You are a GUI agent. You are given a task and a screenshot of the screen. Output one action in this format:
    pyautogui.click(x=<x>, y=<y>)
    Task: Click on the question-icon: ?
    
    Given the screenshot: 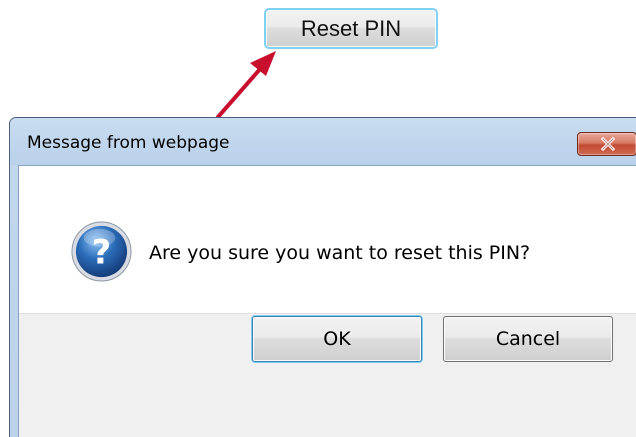 What is the action you would take?
    pyautogui.click(x=101, y=251)
    